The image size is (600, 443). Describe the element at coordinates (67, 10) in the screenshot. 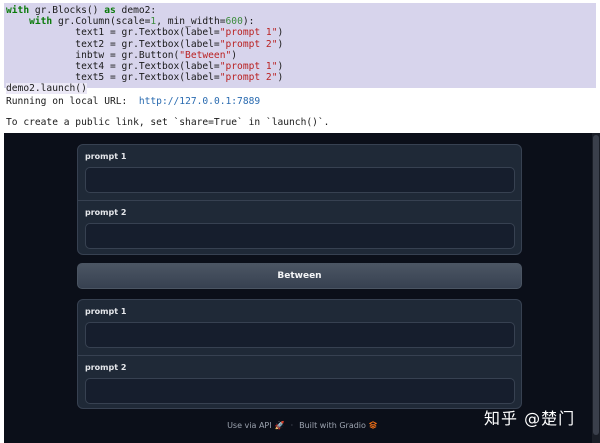

I see `code-token: gr.Blocks()` at that location.